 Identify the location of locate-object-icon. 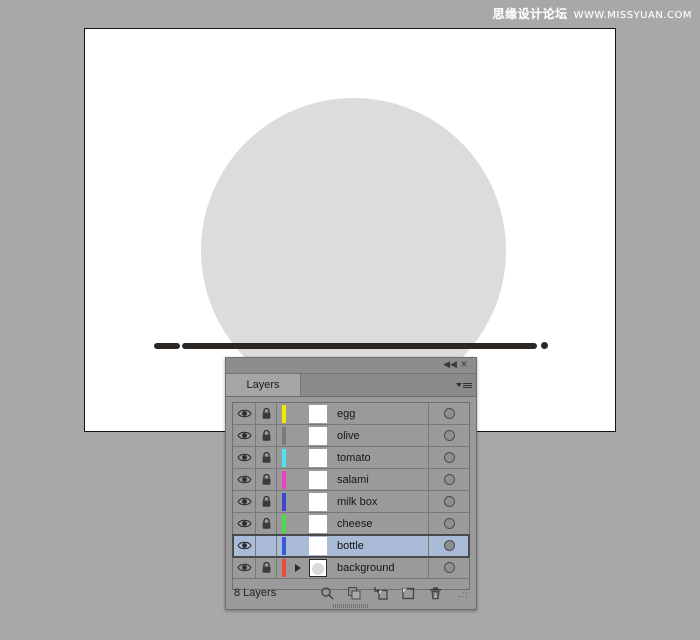
(327, 593).